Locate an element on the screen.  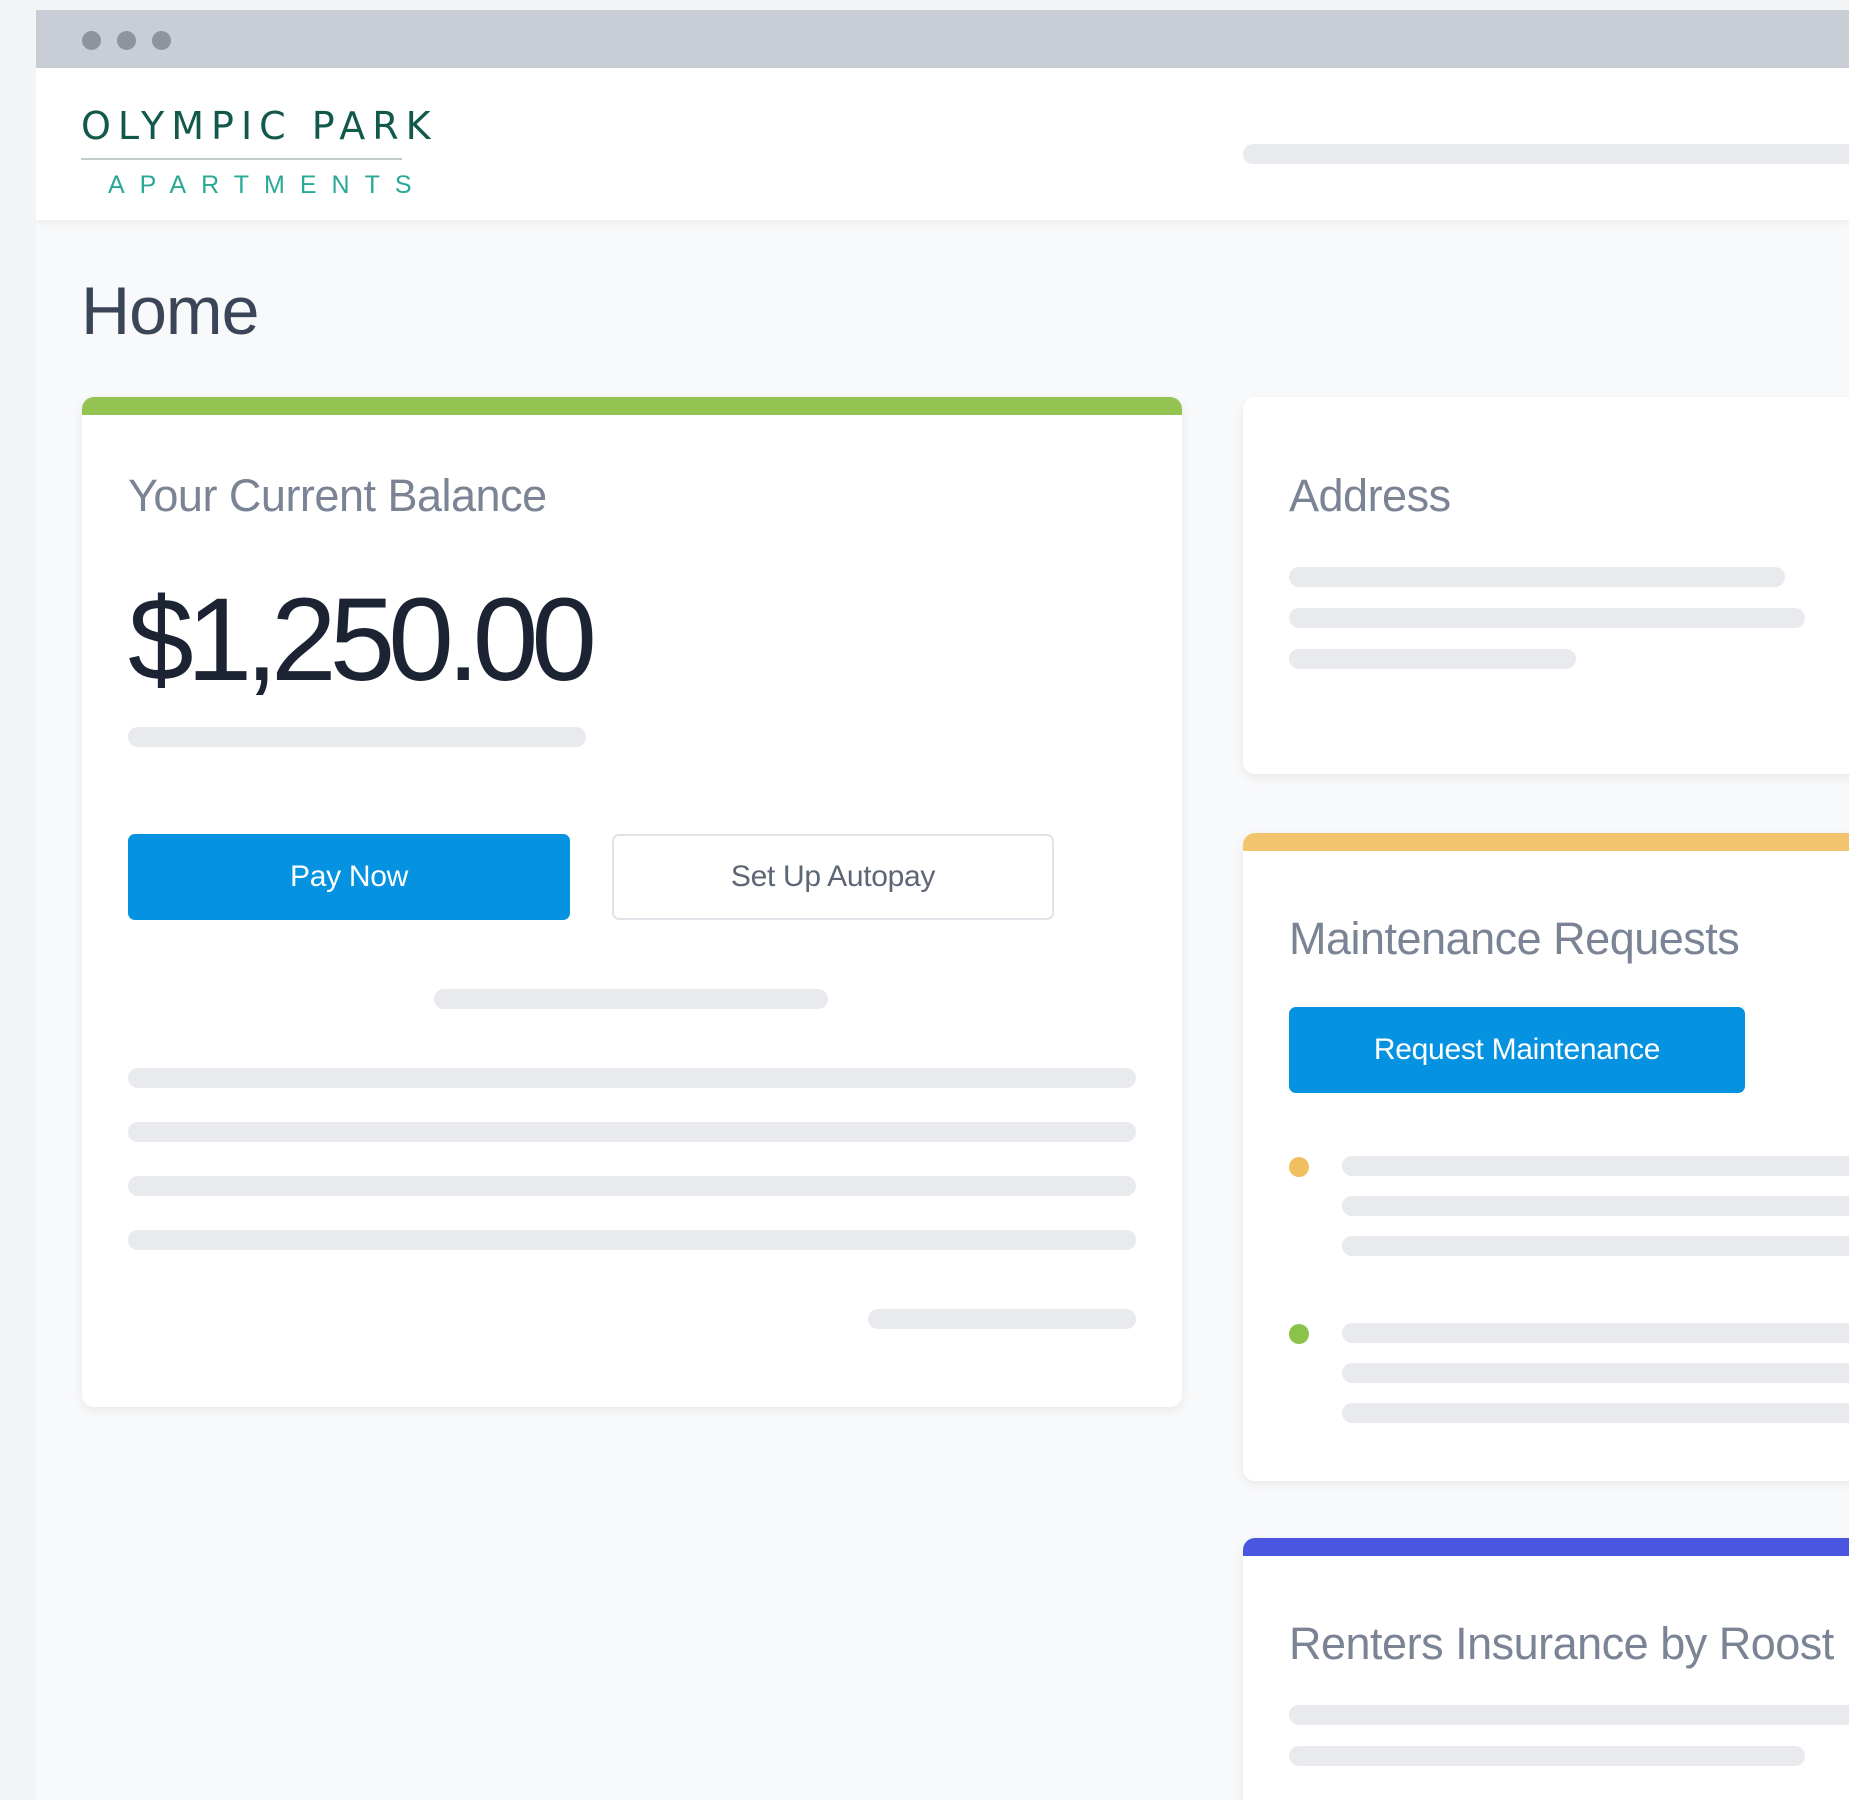
insurance-card: Renters Insurance by Roost is located at coordinates (1546, 1669).